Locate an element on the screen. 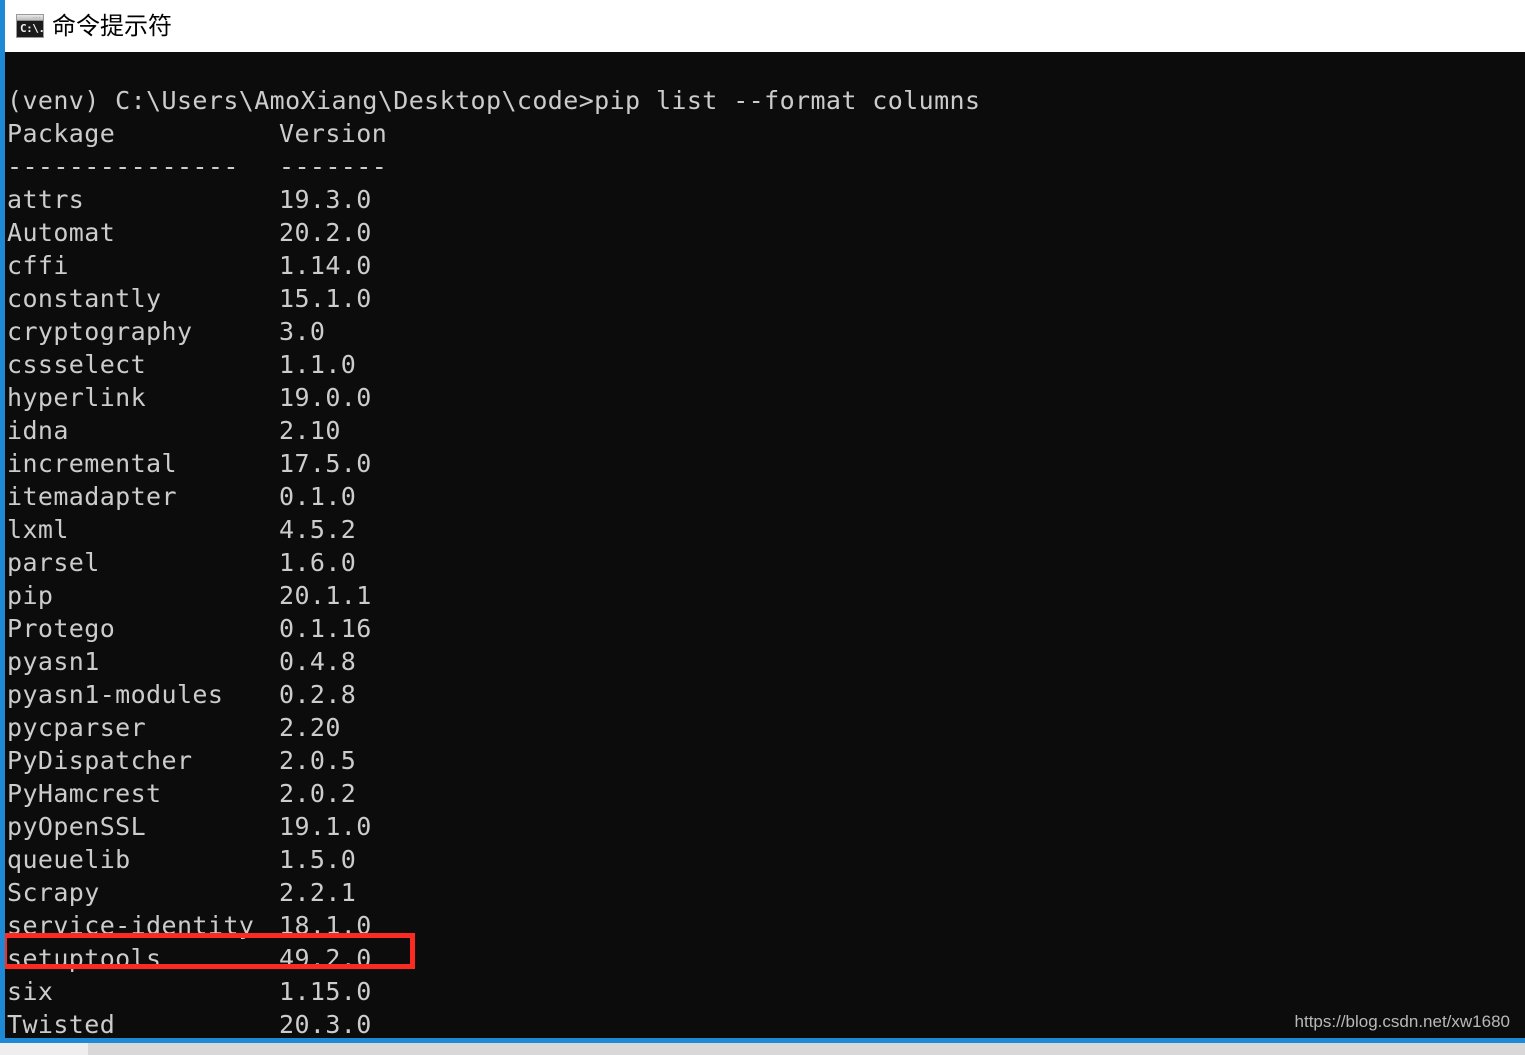  package-version: 4.5.2 is located at coordinates (318, 529).